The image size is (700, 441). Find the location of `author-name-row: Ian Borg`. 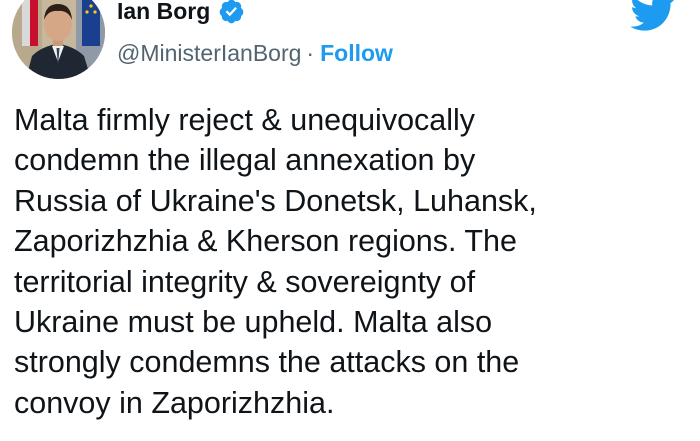

author-name-row: Ian Borg is located at coordinates (181, 14).